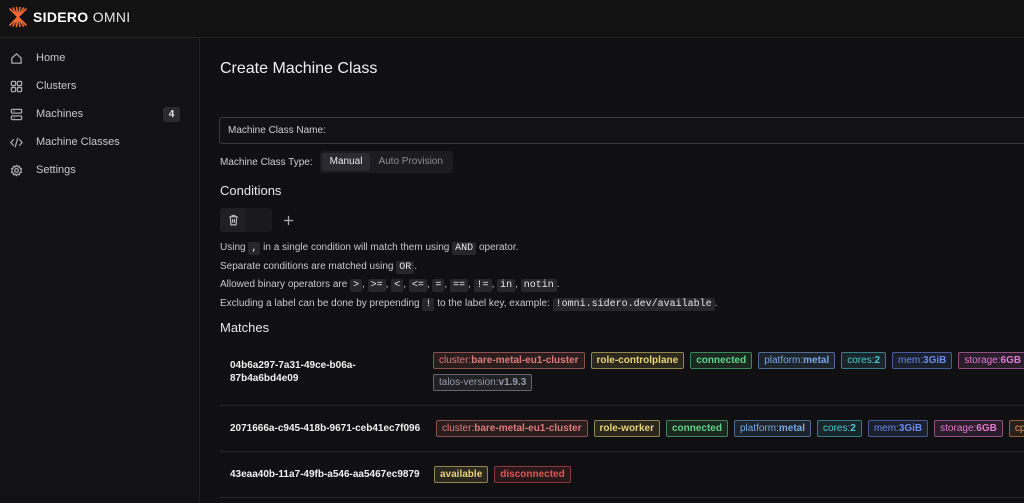  I want to click on code-icon, so click(16, 142).